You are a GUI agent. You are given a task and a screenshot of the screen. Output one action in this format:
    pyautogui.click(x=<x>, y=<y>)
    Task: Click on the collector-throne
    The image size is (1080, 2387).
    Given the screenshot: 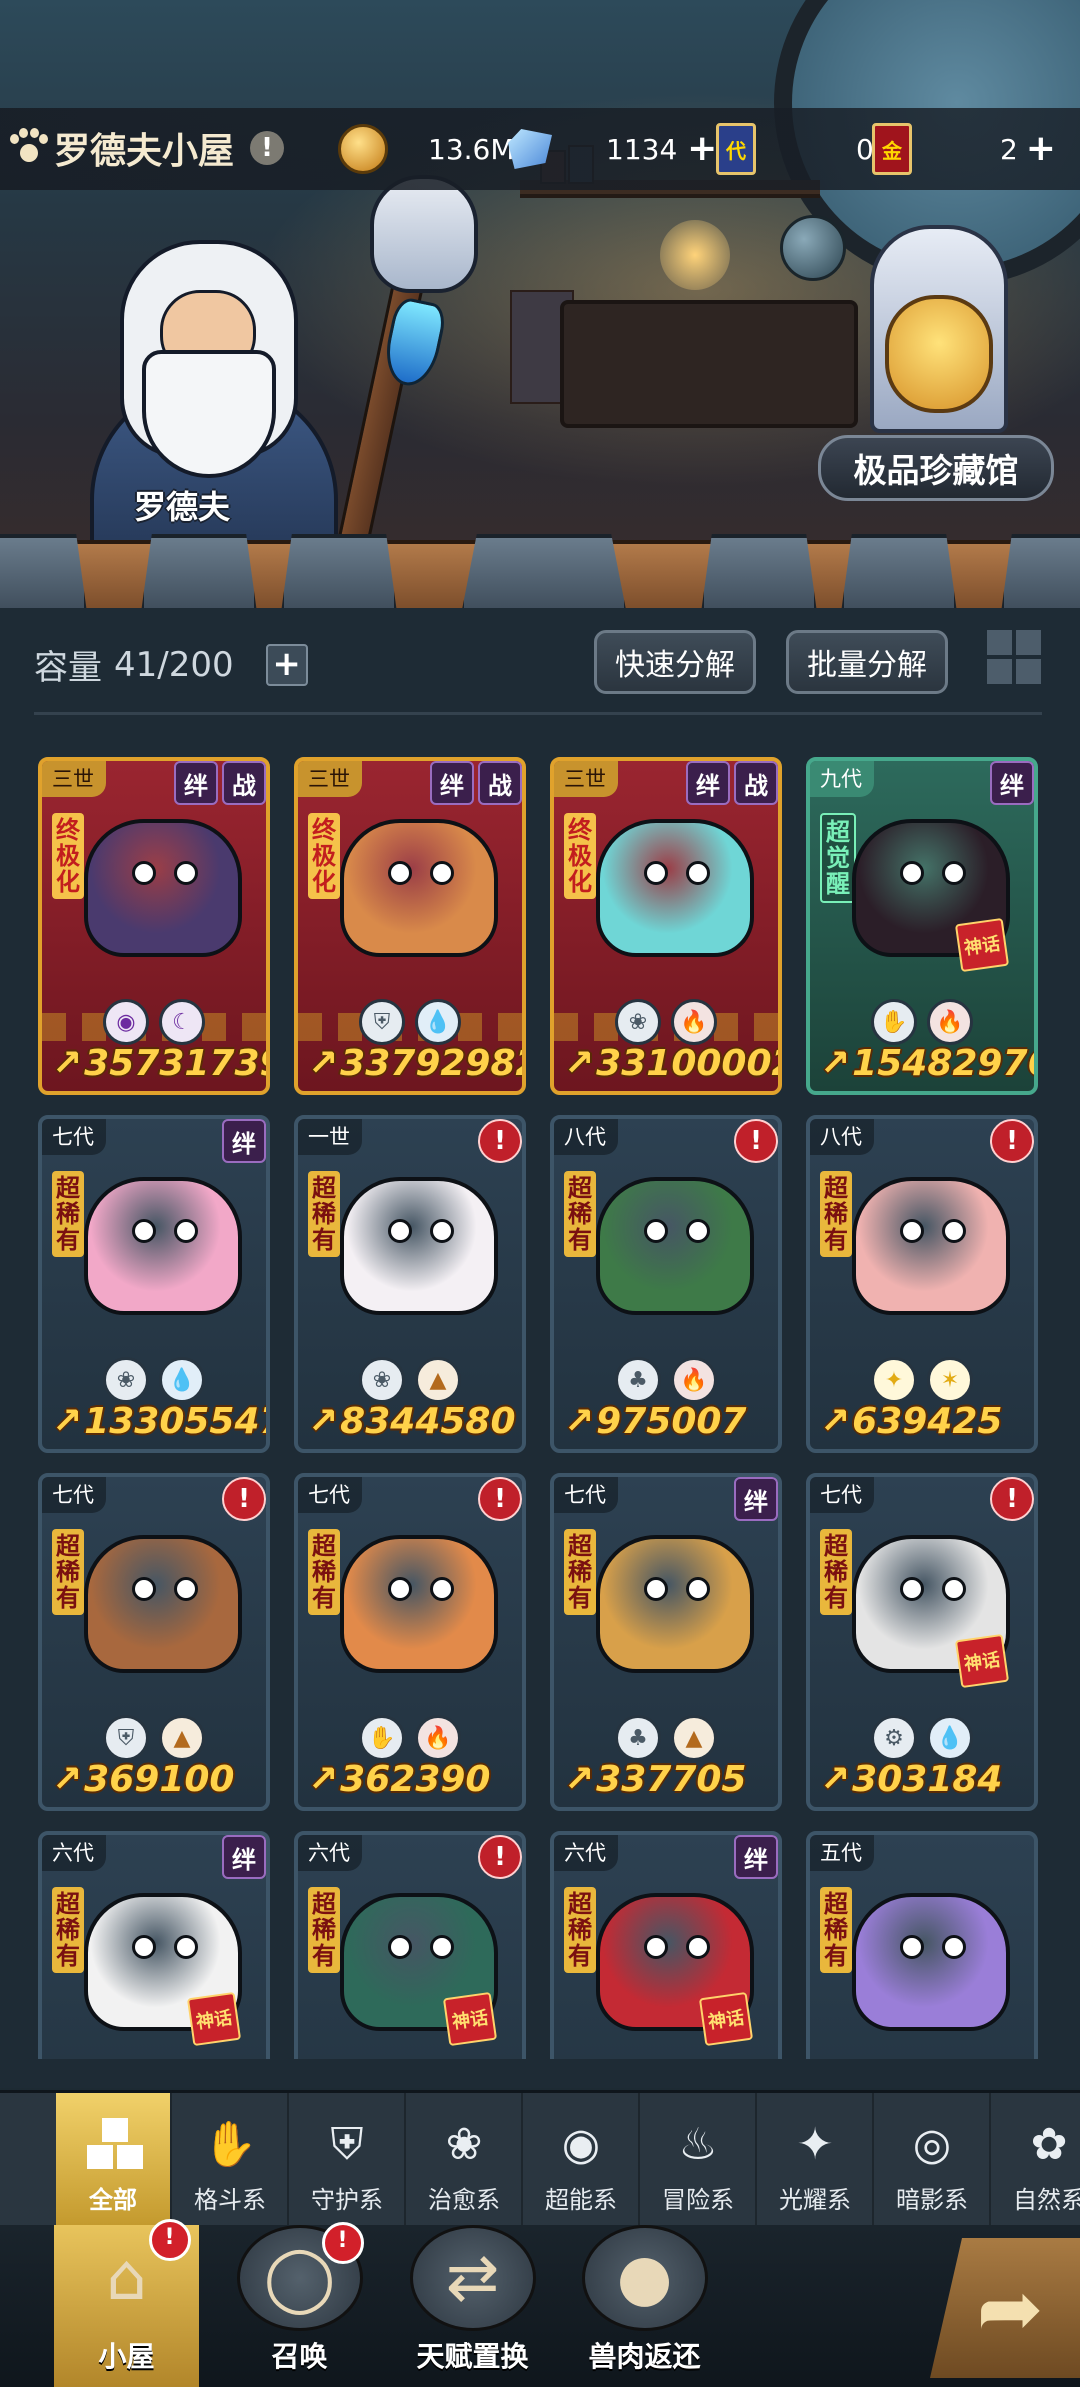 What is the action you would take?
    pyautogui.click(x=935, y=330)
    